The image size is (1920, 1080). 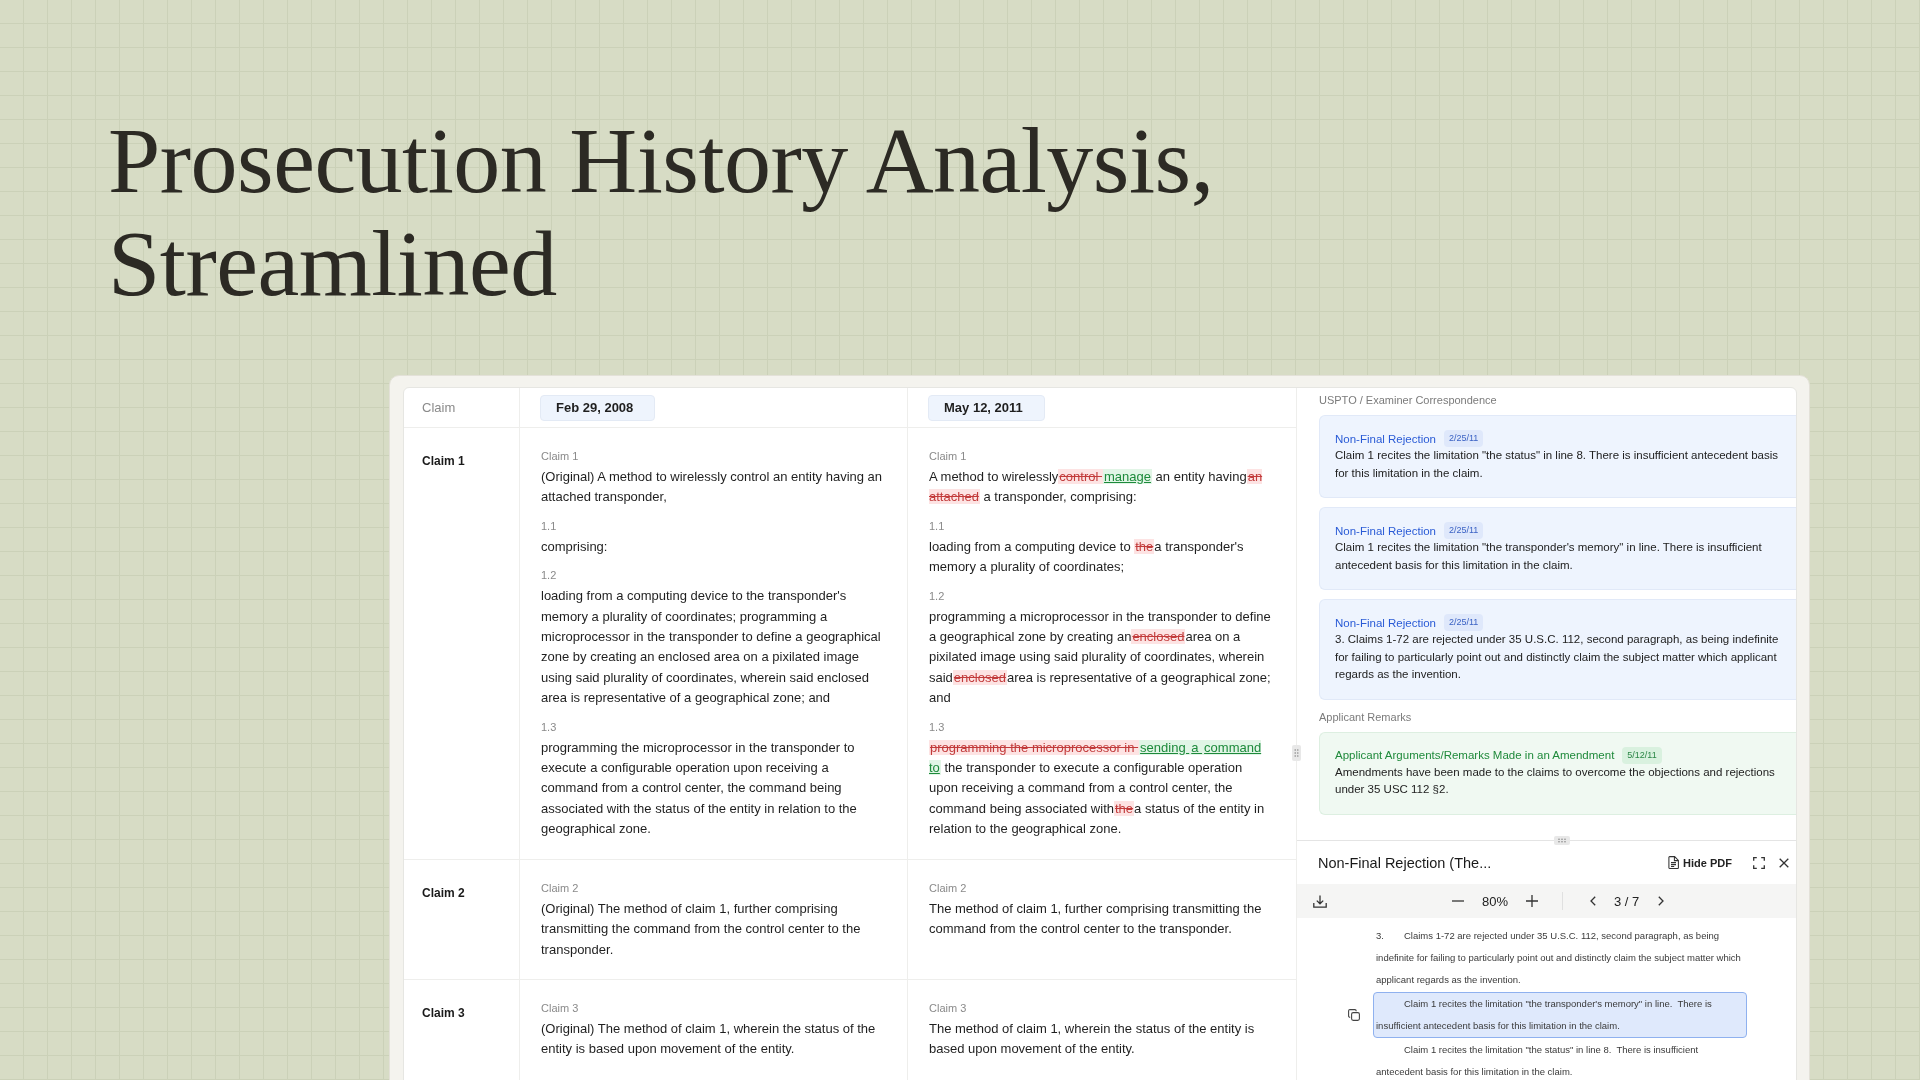 What do you see at coordinates (598, 407) in the screenshot?
I see `version-date: Feb 29, 2008` at bounding box center [598, 407].